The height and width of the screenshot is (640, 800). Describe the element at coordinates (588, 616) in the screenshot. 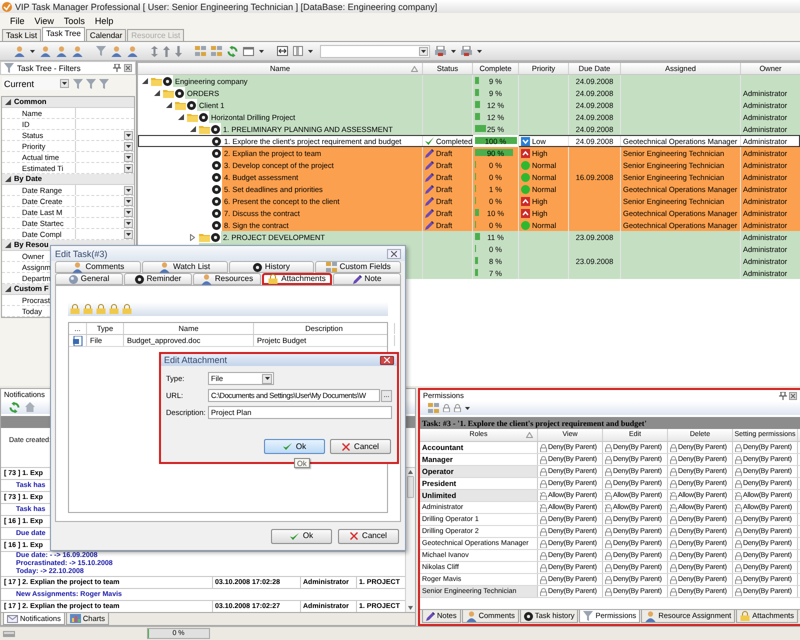

I see `filter-icon` at that location.